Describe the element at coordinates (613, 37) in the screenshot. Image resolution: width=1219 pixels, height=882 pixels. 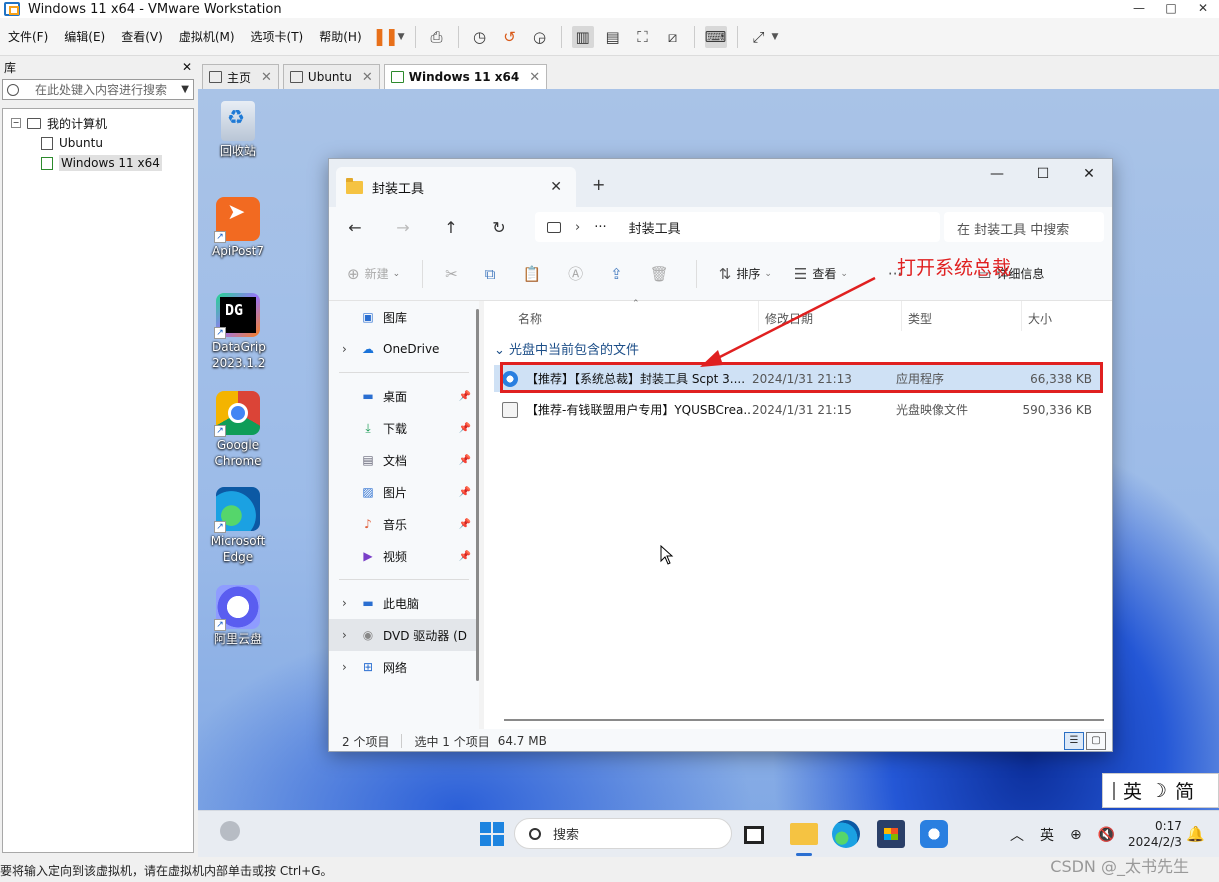
I see `thumbnail-bar-icon: ▤` at that location.